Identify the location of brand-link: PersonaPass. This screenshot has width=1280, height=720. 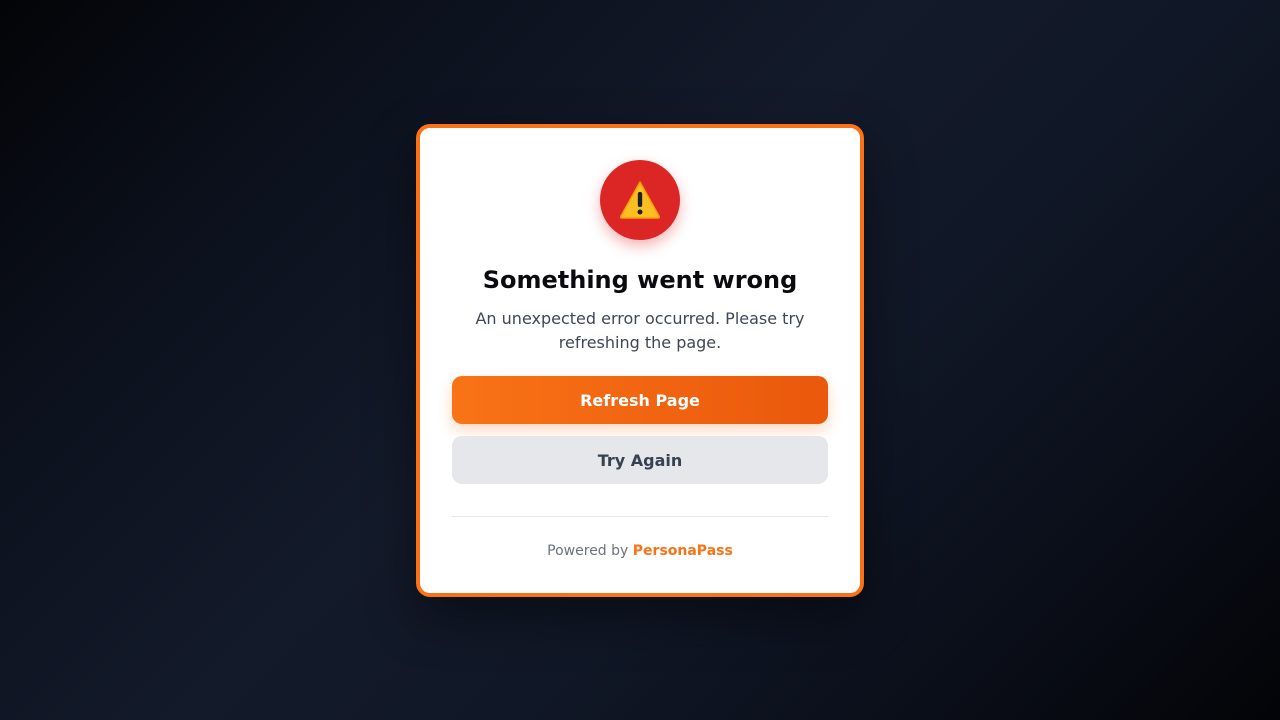
(683, 551).